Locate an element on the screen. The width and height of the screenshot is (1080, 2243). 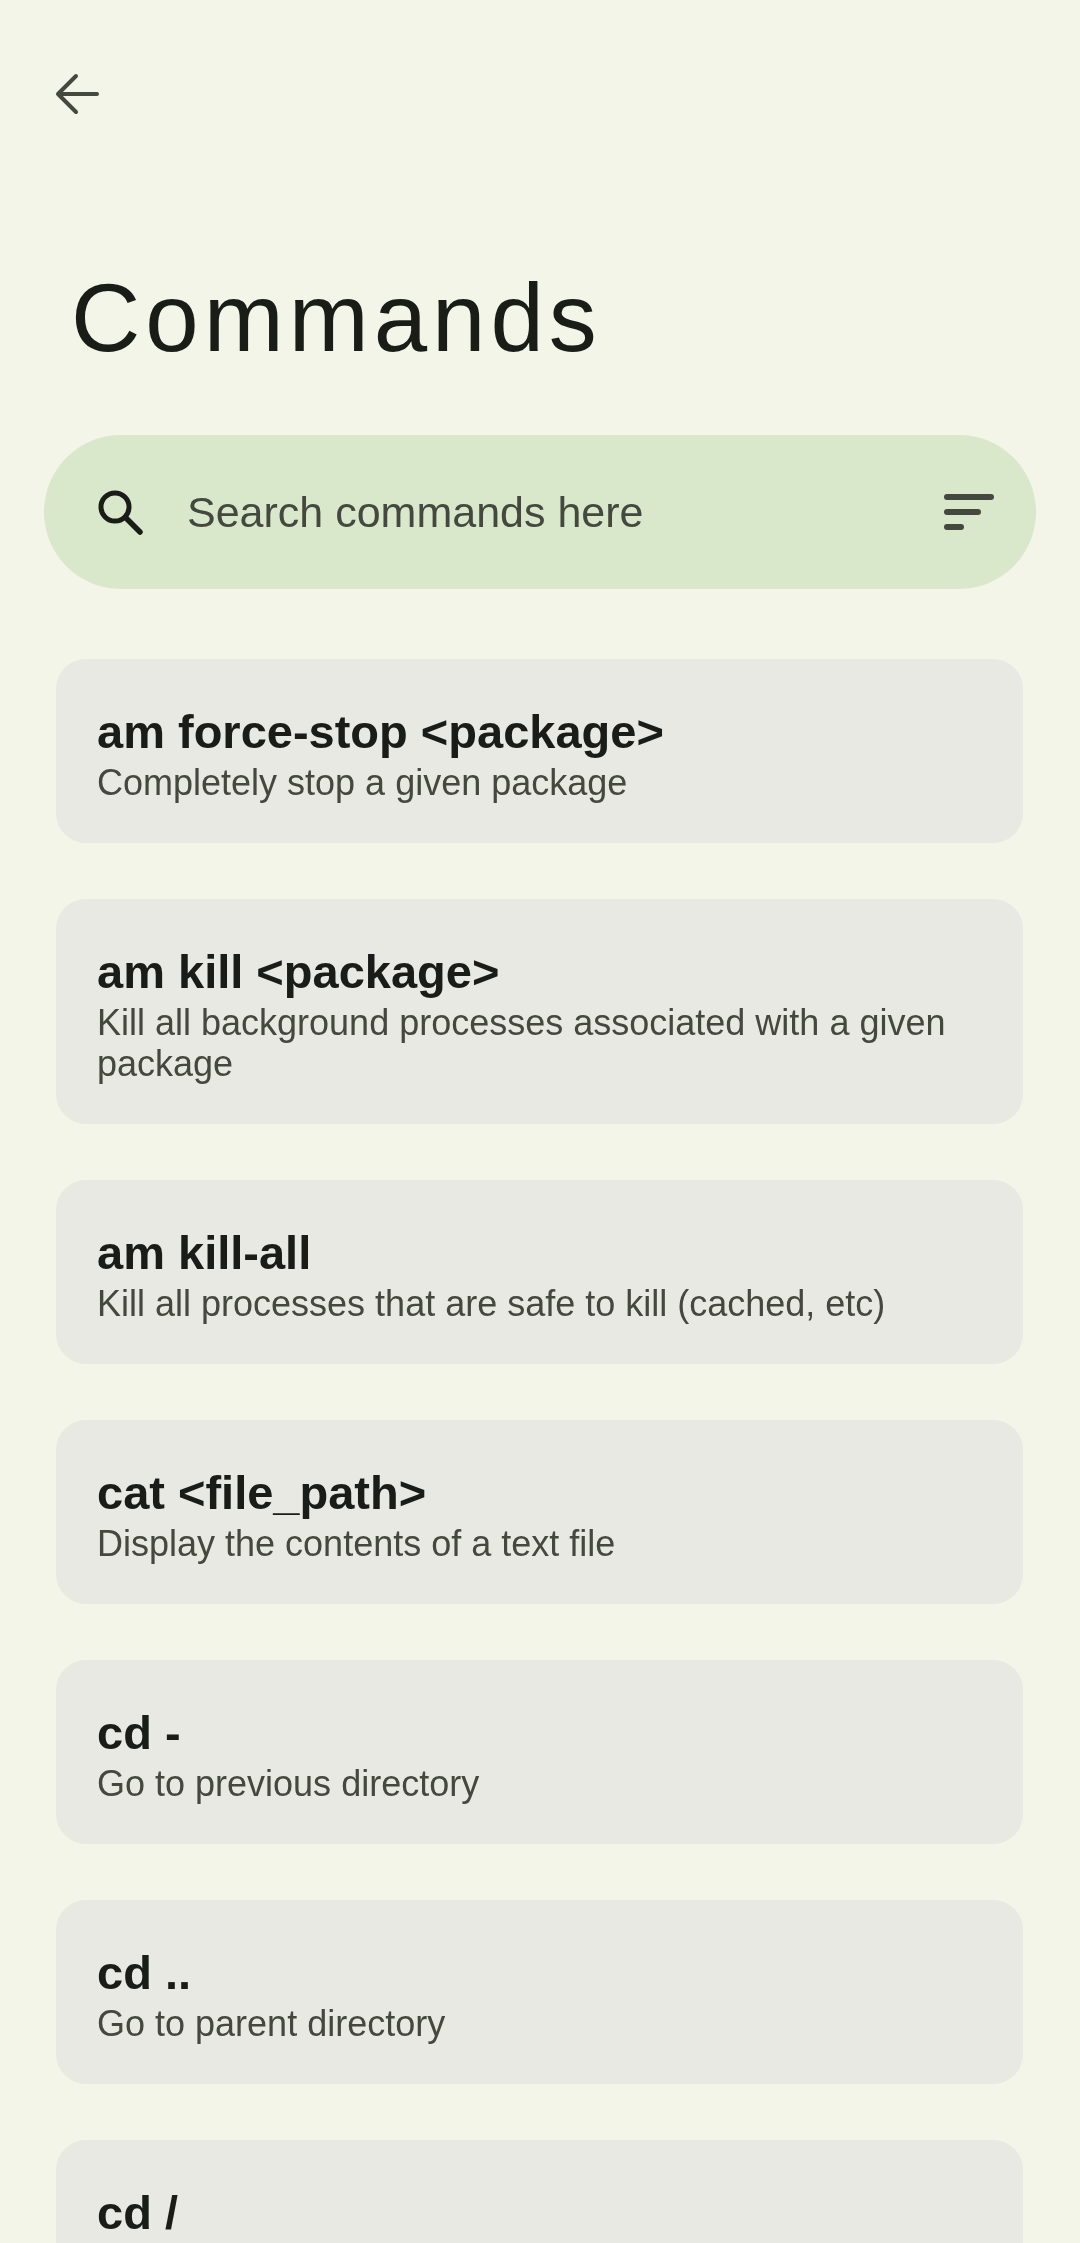
command-name: cd .. is located at coordinates (144, 1973).